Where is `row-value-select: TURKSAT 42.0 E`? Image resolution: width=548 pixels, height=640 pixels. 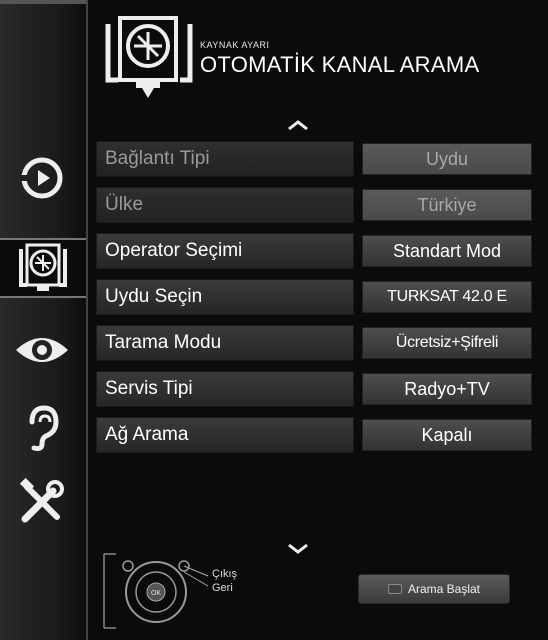
row-value-select: TURKSAT 42.0 E is located at coordinates (447, 297).